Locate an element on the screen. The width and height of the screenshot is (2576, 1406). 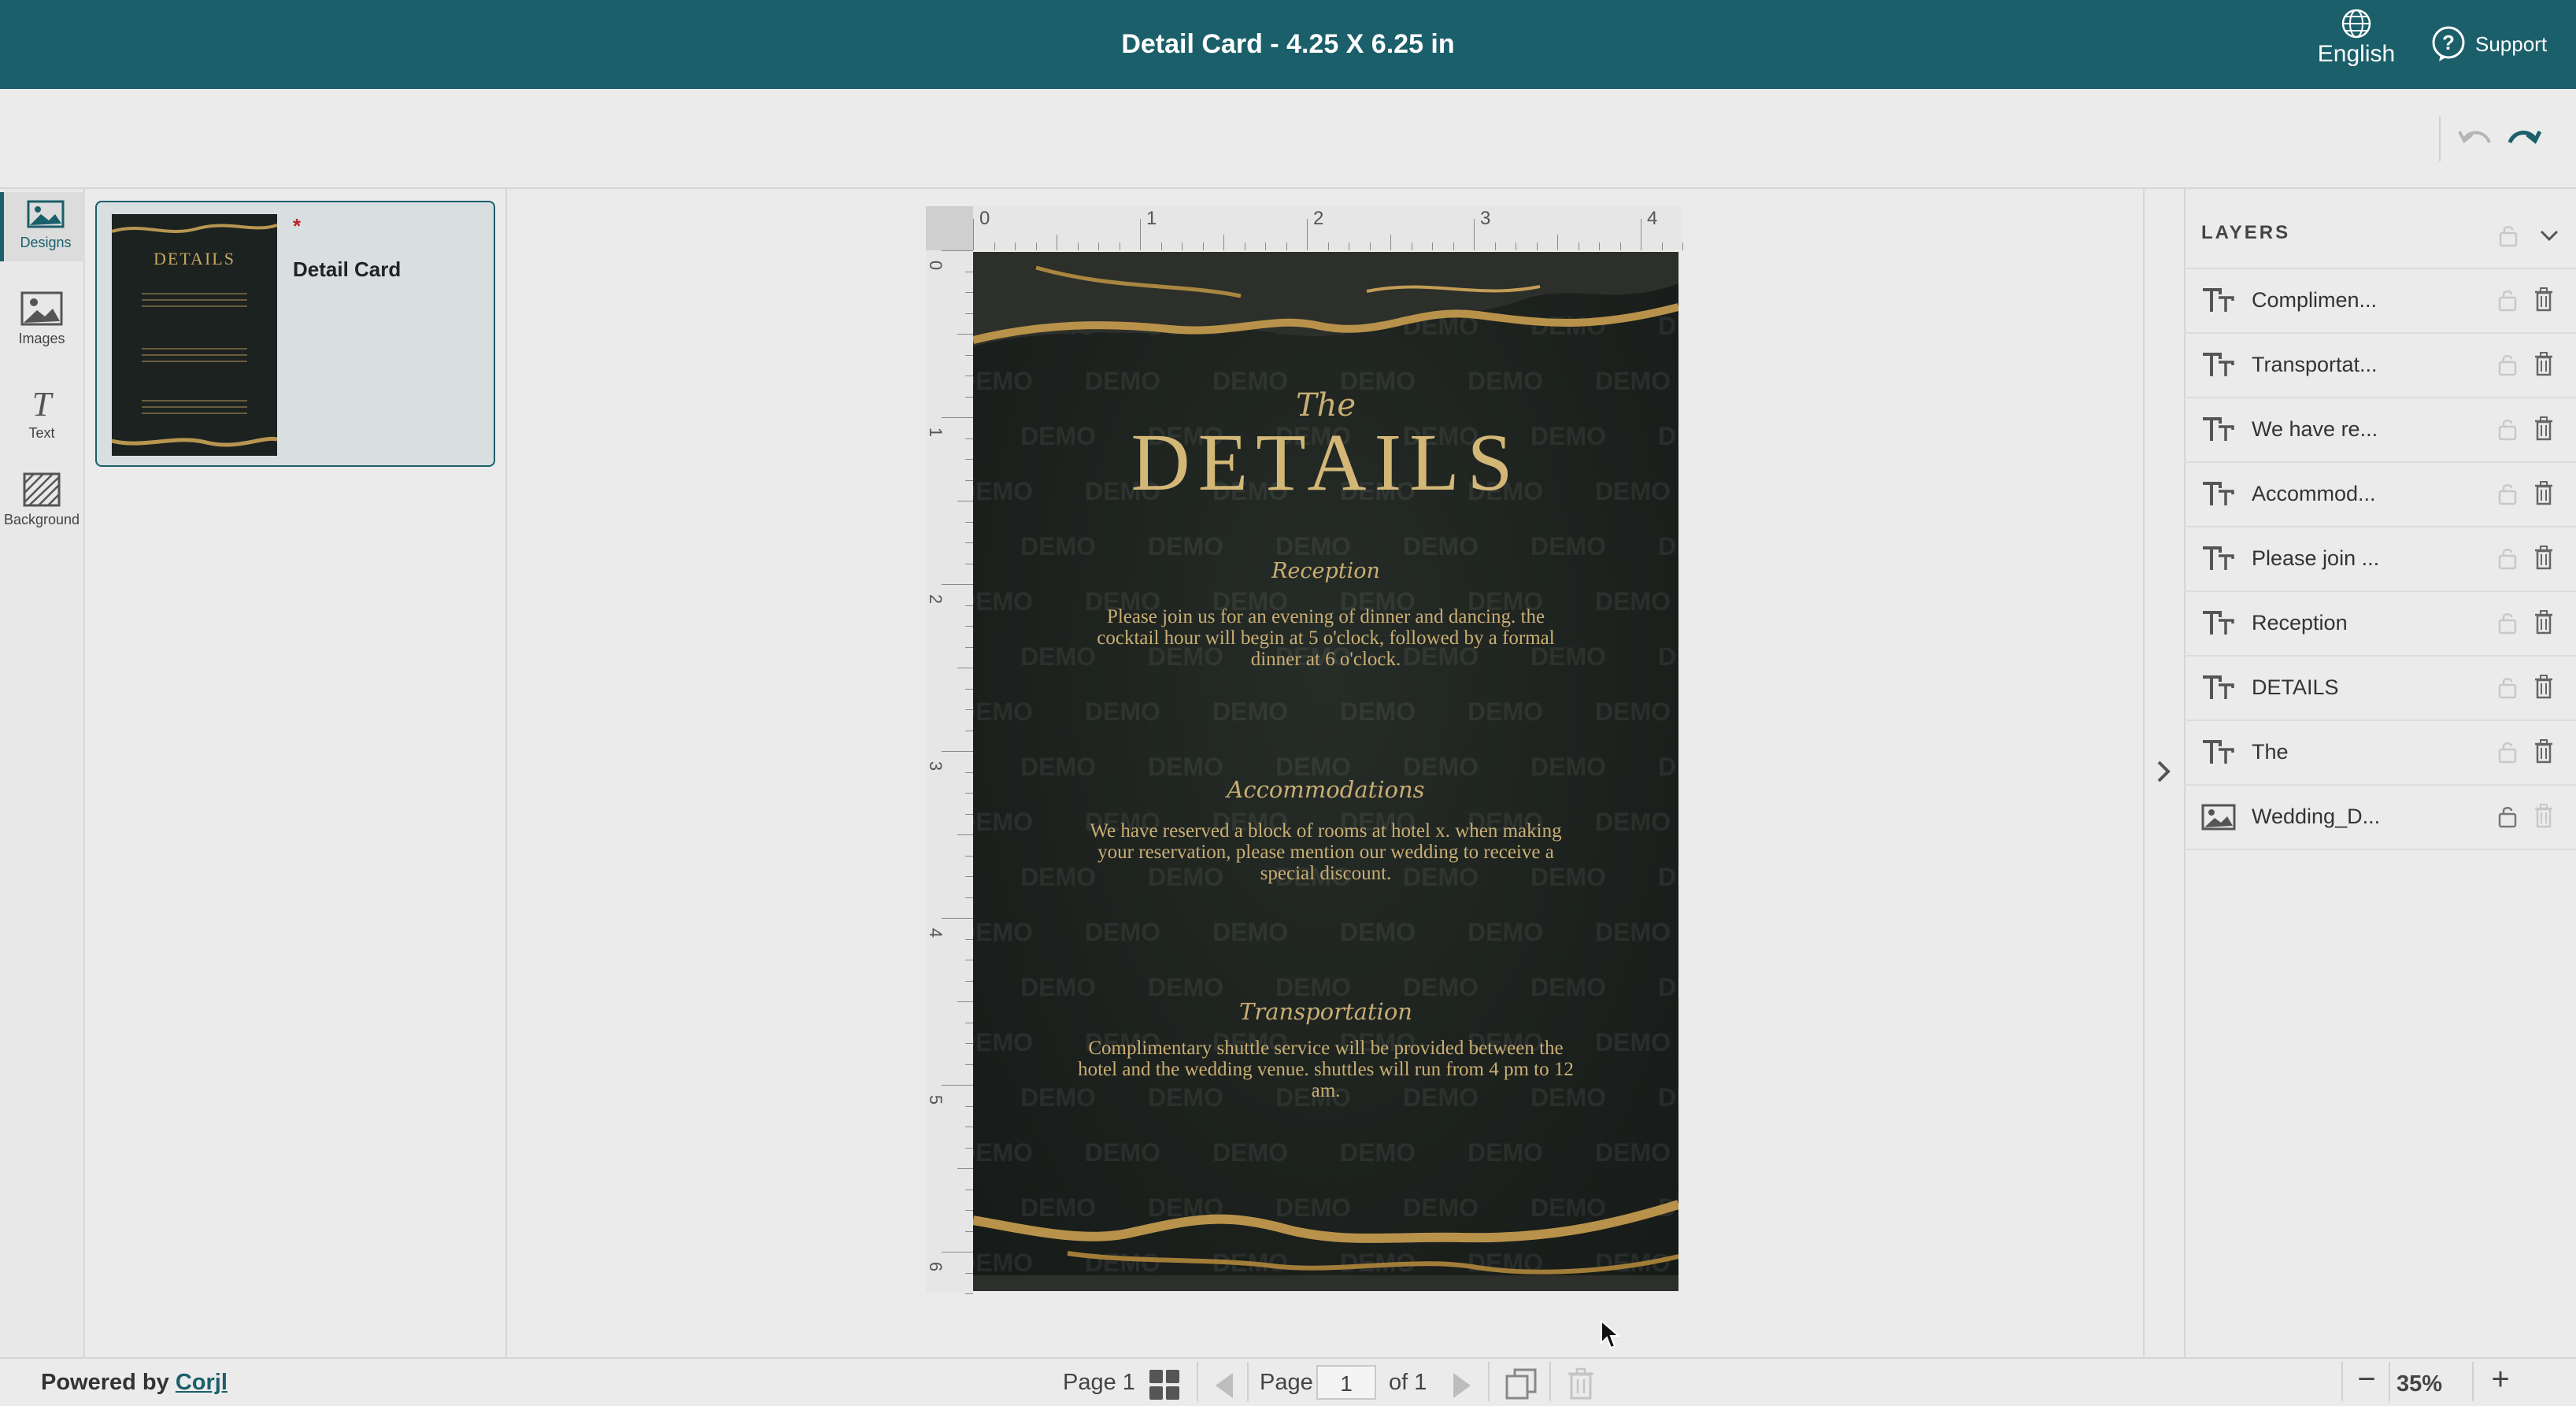
redo-button is located at coordinates (2524, 139).